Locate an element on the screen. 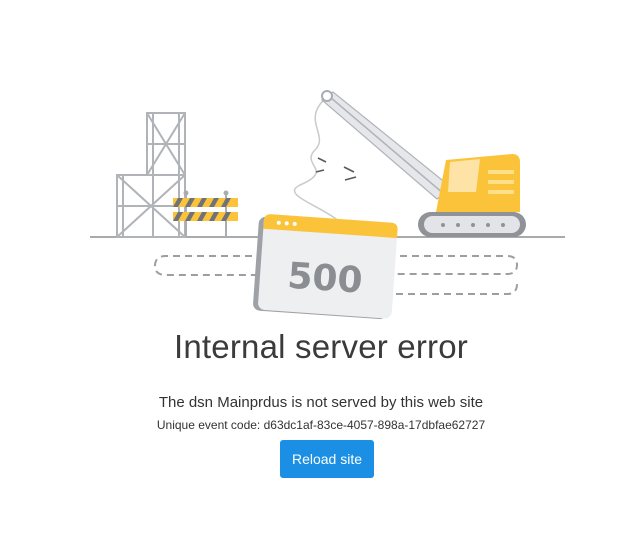 Image resolution: width=642 pixels, height=533 pixels. motion-lines is located at coordinates (336, 169).